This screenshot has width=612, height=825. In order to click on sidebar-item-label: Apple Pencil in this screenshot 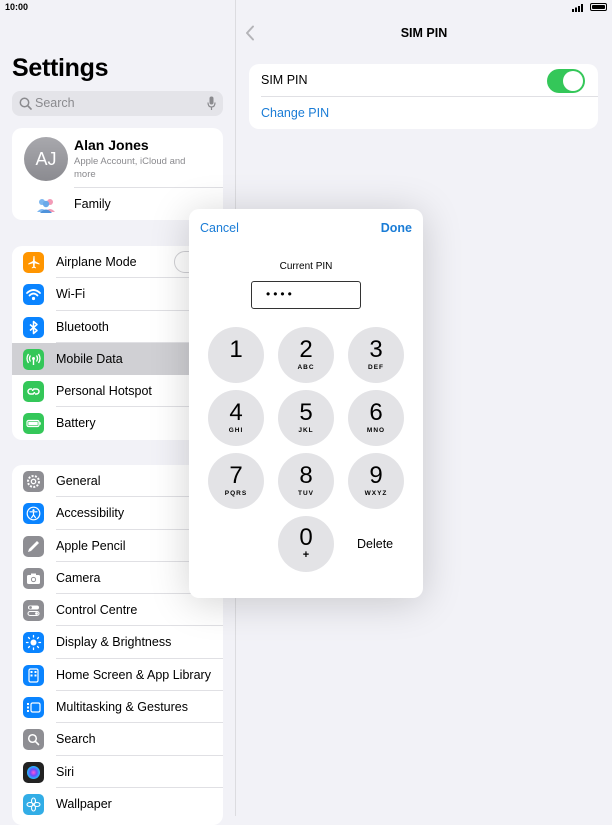, I will do `click(91, 545)`.